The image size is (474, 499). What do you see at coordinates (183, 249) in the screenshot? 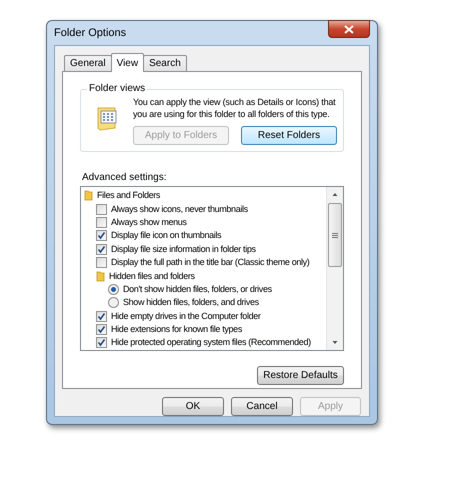
I see `tree-item-label: Display file size information in folder tips` at bounding box center [183, 249].